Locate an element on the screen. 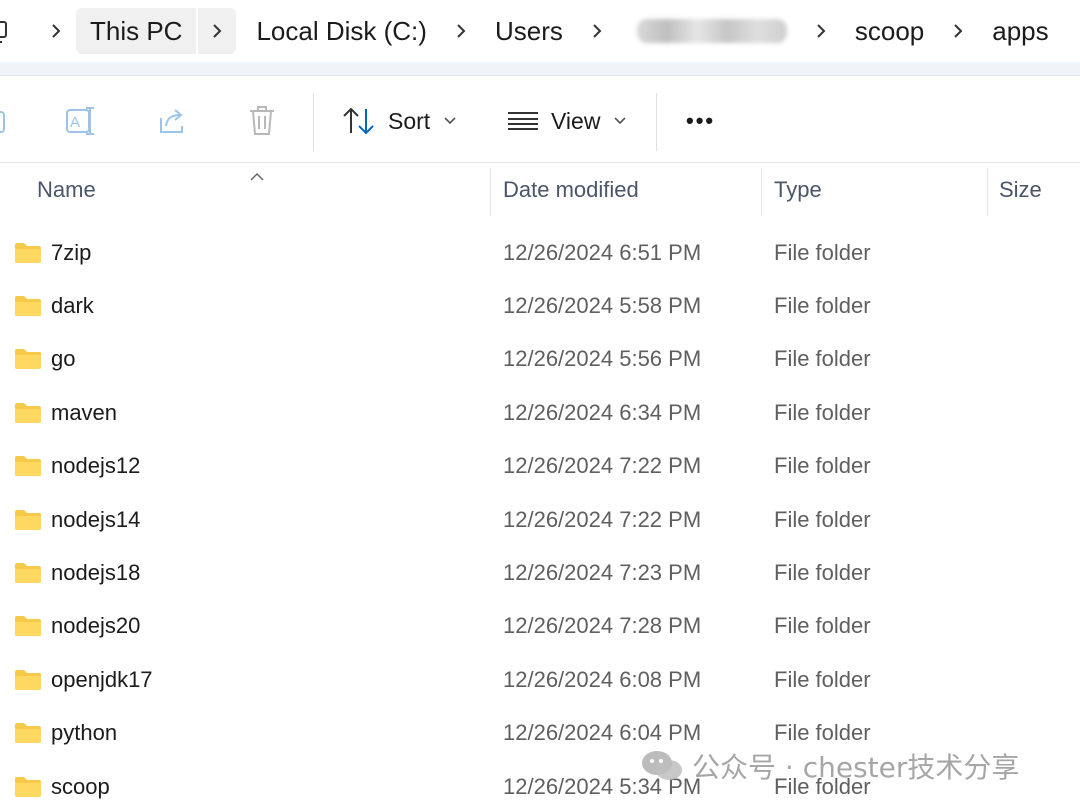 Image resolution: width=1080 pixels, height=809 pixels. view-list-icon is located at coordinates (523, 121).